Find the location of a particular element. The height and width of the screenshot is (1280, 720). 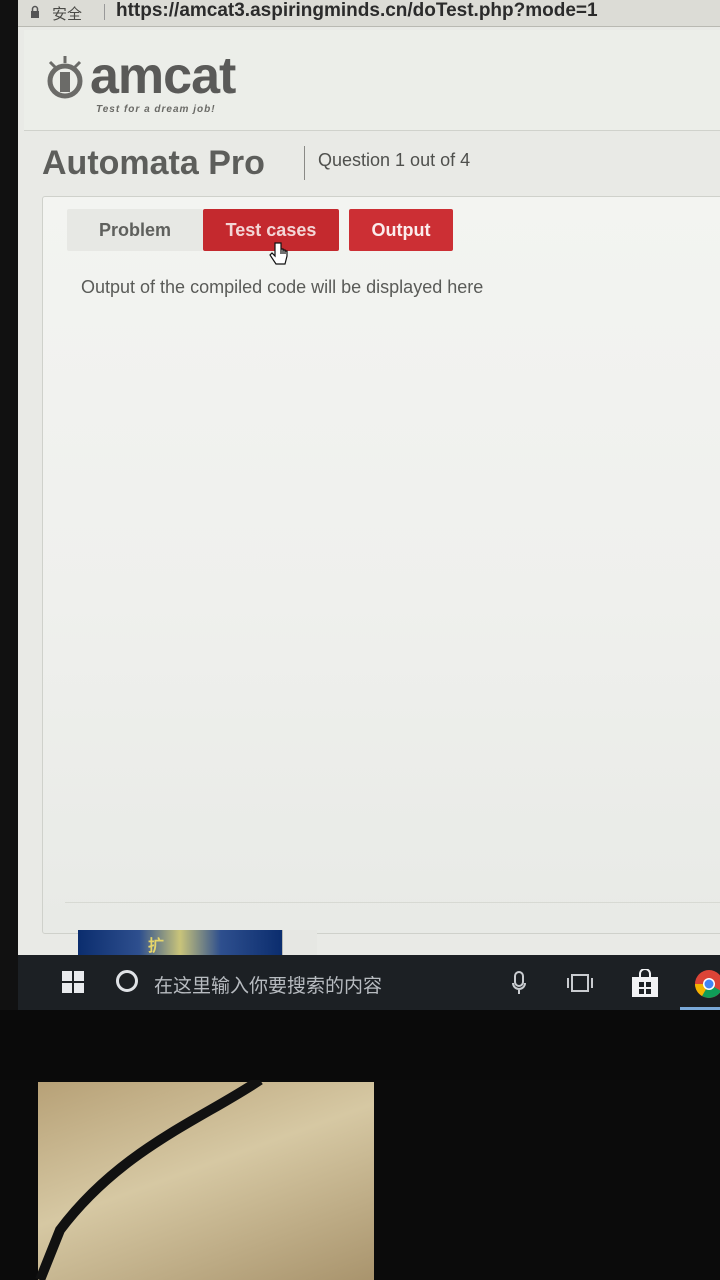

windows-taskbar: 在这里输入你要搜索的内容 is located at coordinates (369, 982).